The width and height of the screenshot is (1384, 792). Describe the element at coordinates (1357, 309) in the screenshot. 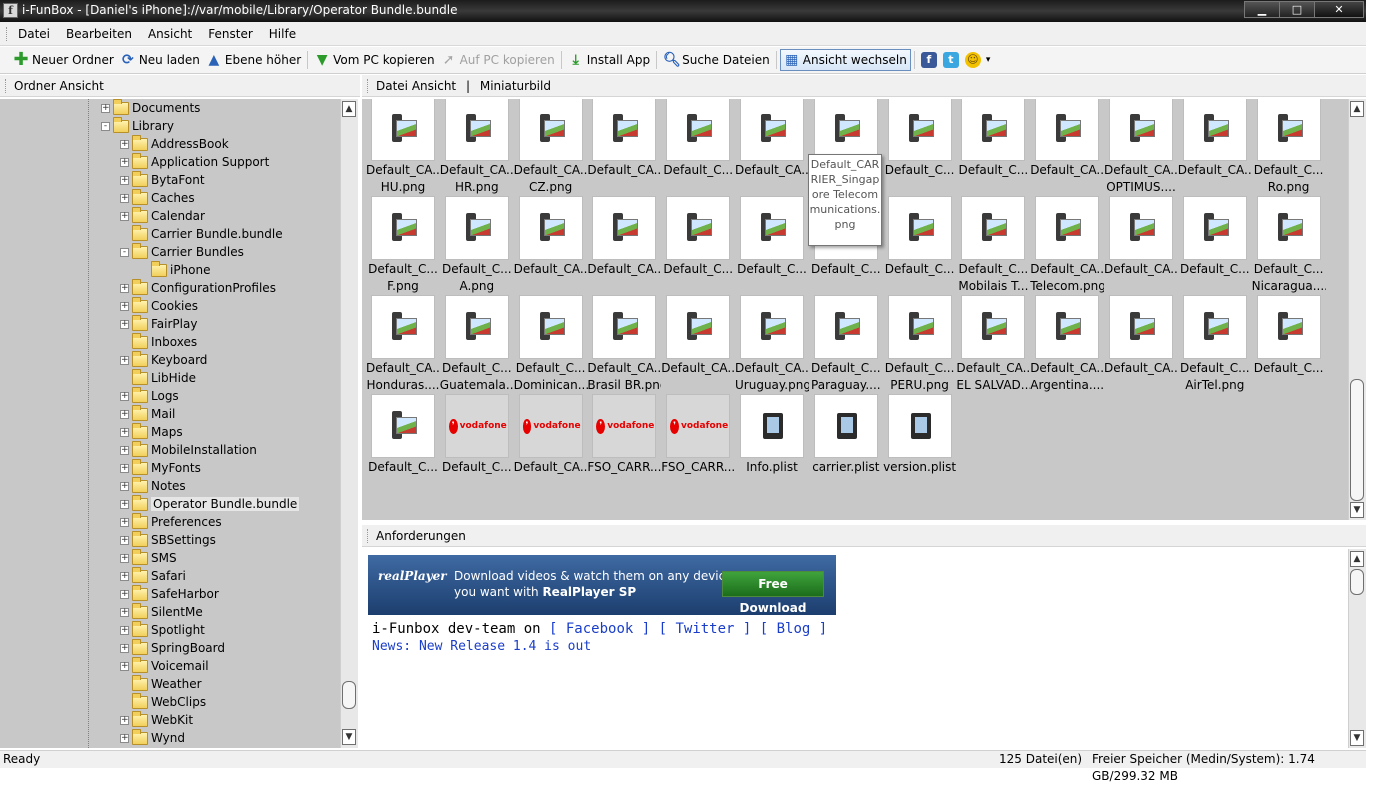

I see `file-grid-scrollbar: ▲ ▼` at that location.